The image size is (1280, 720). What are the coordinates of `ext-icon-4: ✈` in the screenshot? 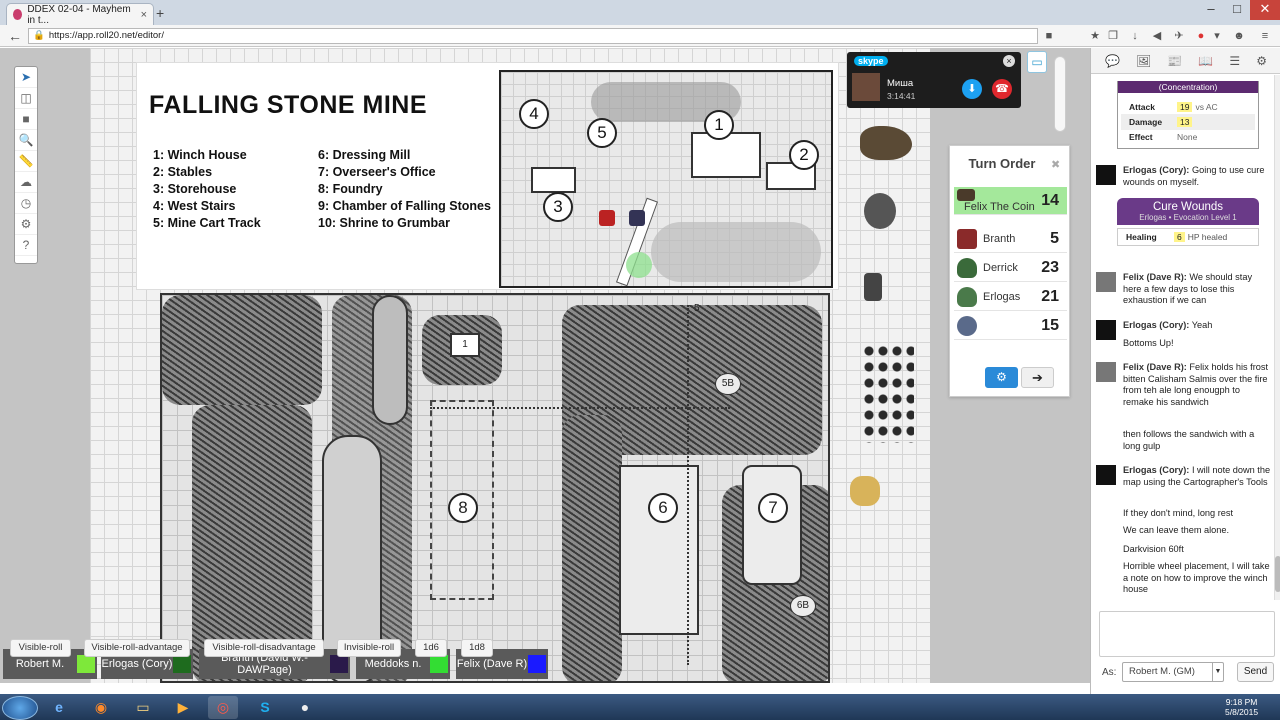 It's located at (1179, 36).